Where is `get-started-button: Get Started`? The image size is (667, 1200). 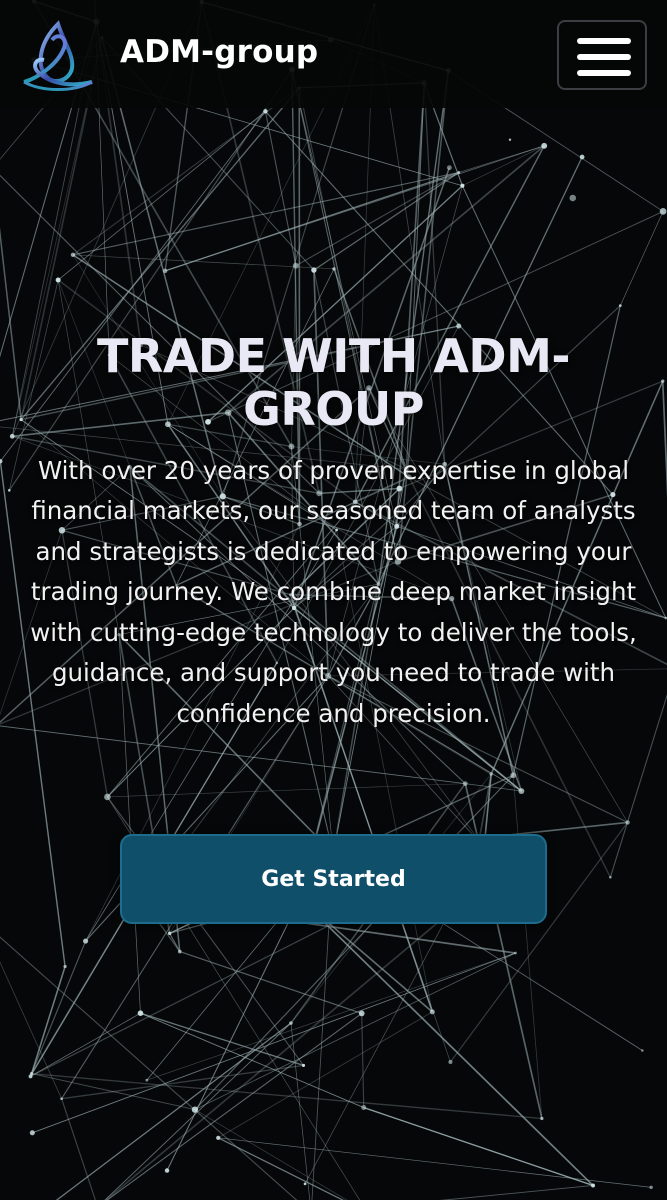 get-started-button: Get Started is located at coordinates (333, 879).